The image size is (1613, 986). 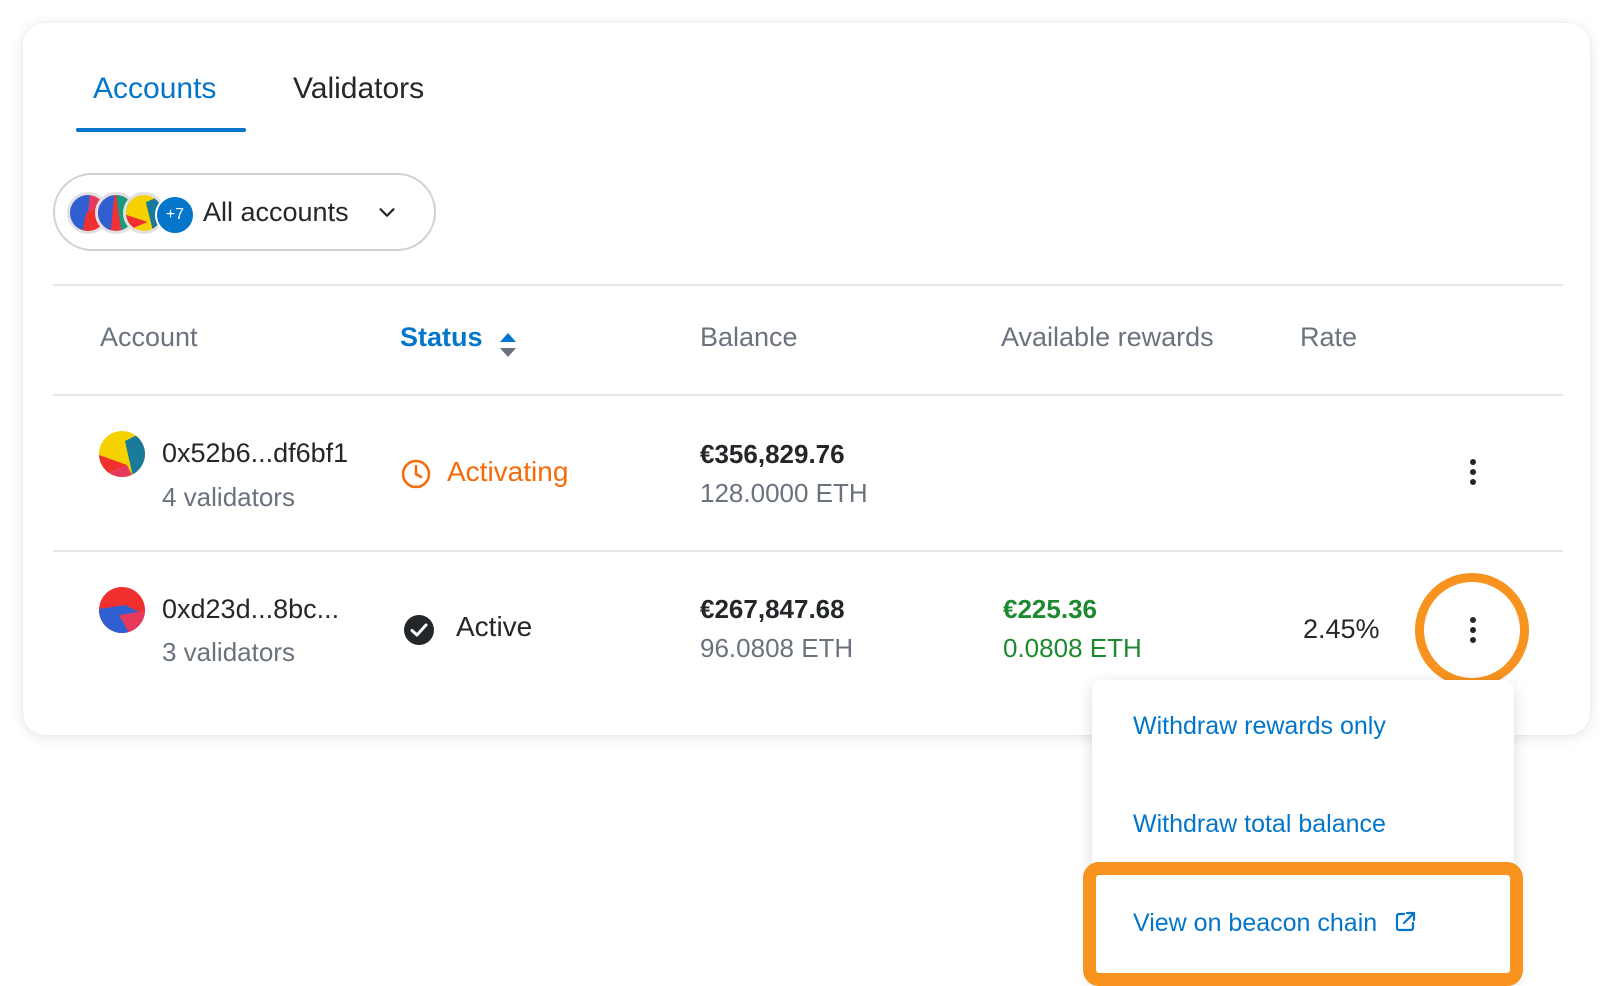 I want to click on check-circle-icon, so click(x=419, y=630).